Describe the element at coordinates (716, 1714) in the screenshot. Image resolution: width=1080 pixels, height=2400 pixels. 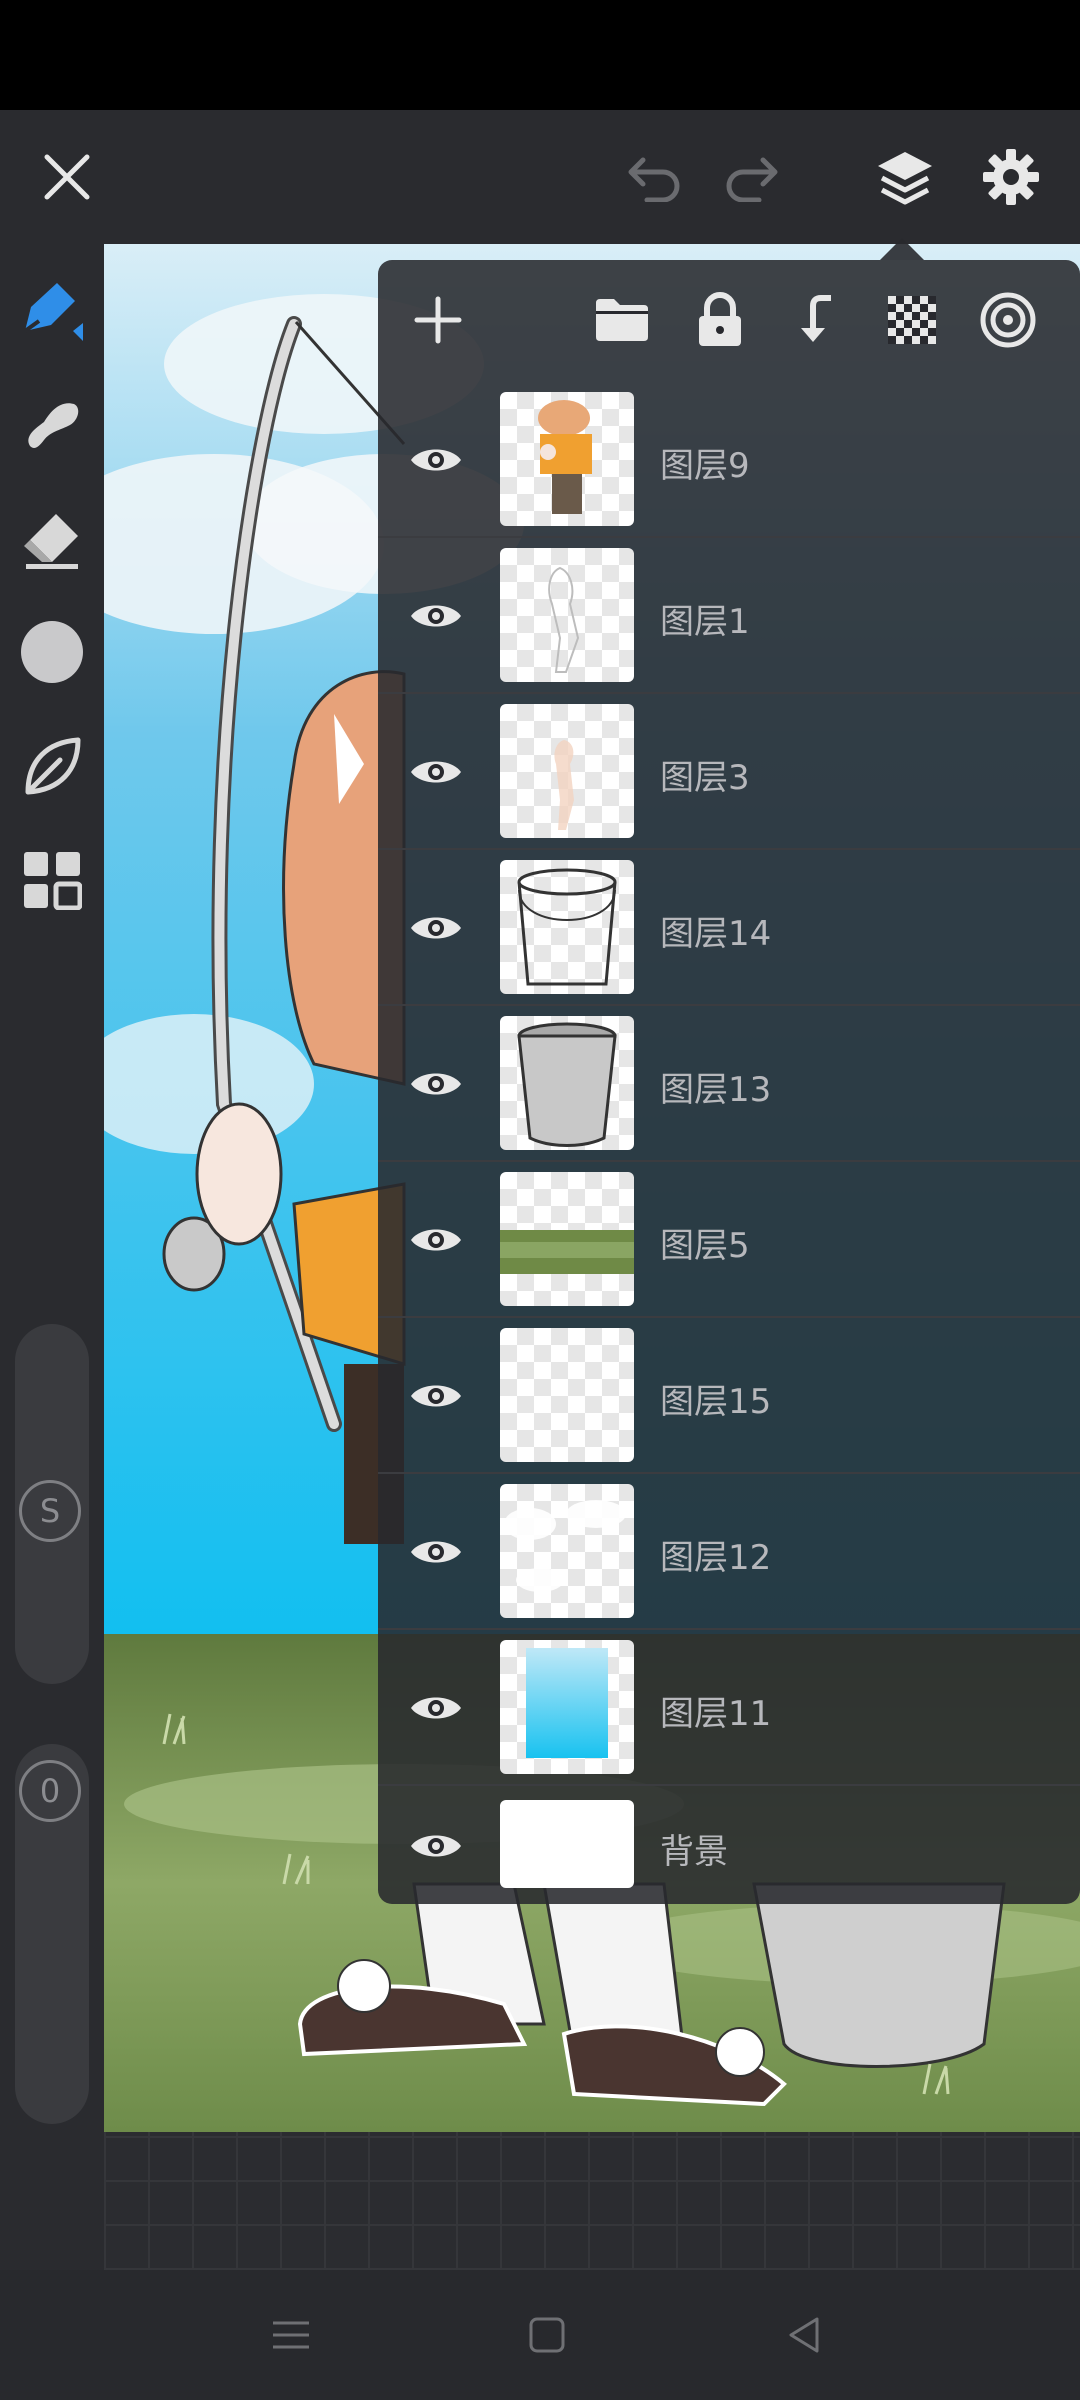
I see `layer-name: 图层11` at that location.